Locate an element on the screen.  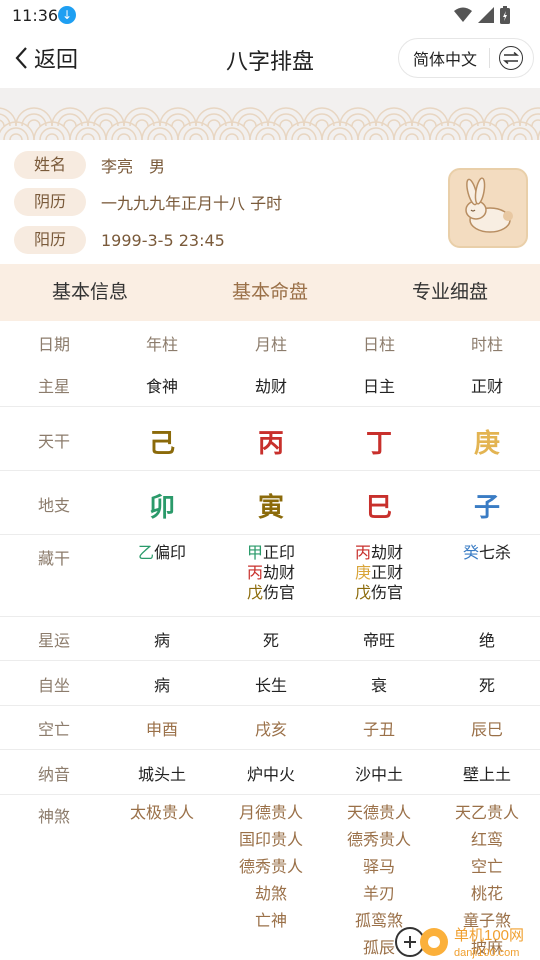
shensha-item: 国印贵人 is located at coordinates (270, 839).